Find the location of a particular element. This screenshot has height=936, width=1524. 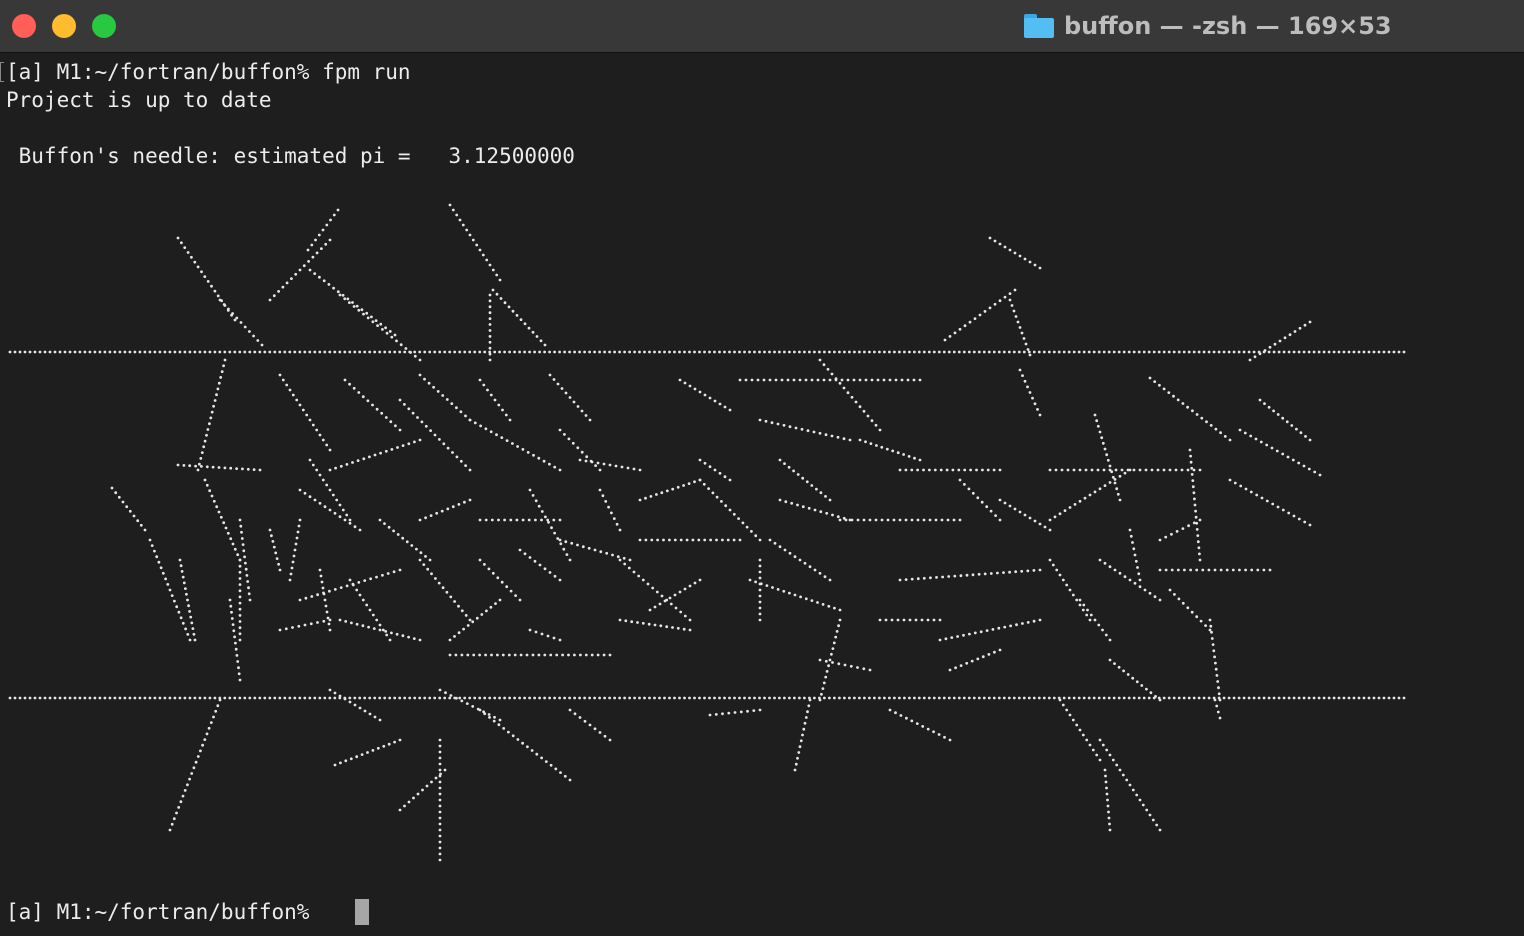

reference-line-bottom is located at coordinates (707, 698).